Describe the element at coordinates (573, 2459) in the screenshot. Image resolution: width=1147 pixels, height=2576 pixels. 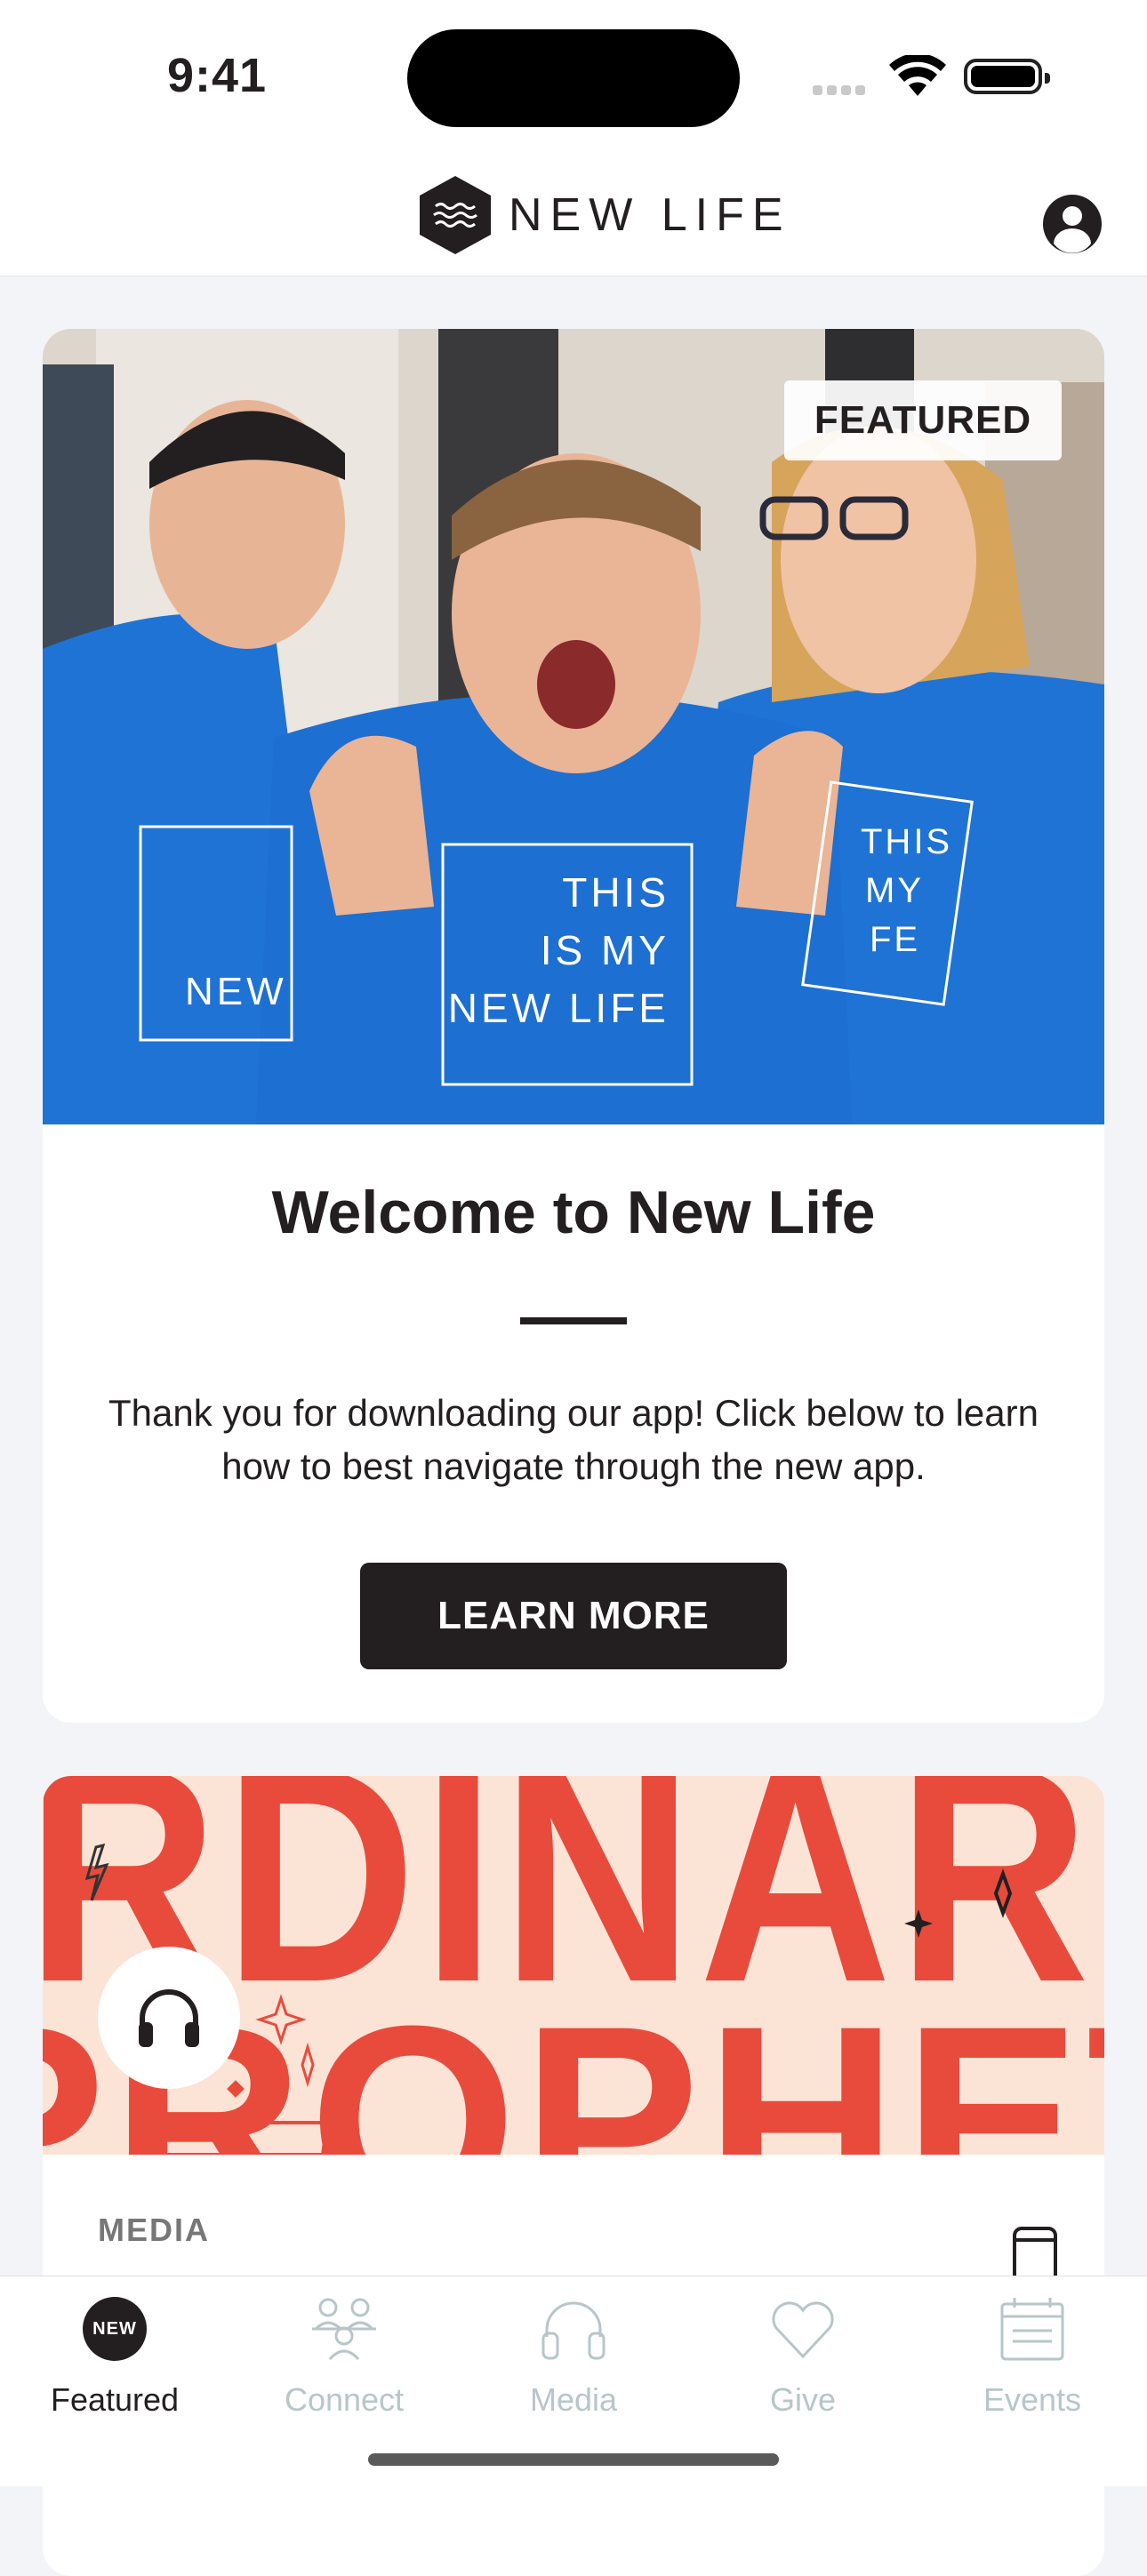
I see `home-indicator` at that location.